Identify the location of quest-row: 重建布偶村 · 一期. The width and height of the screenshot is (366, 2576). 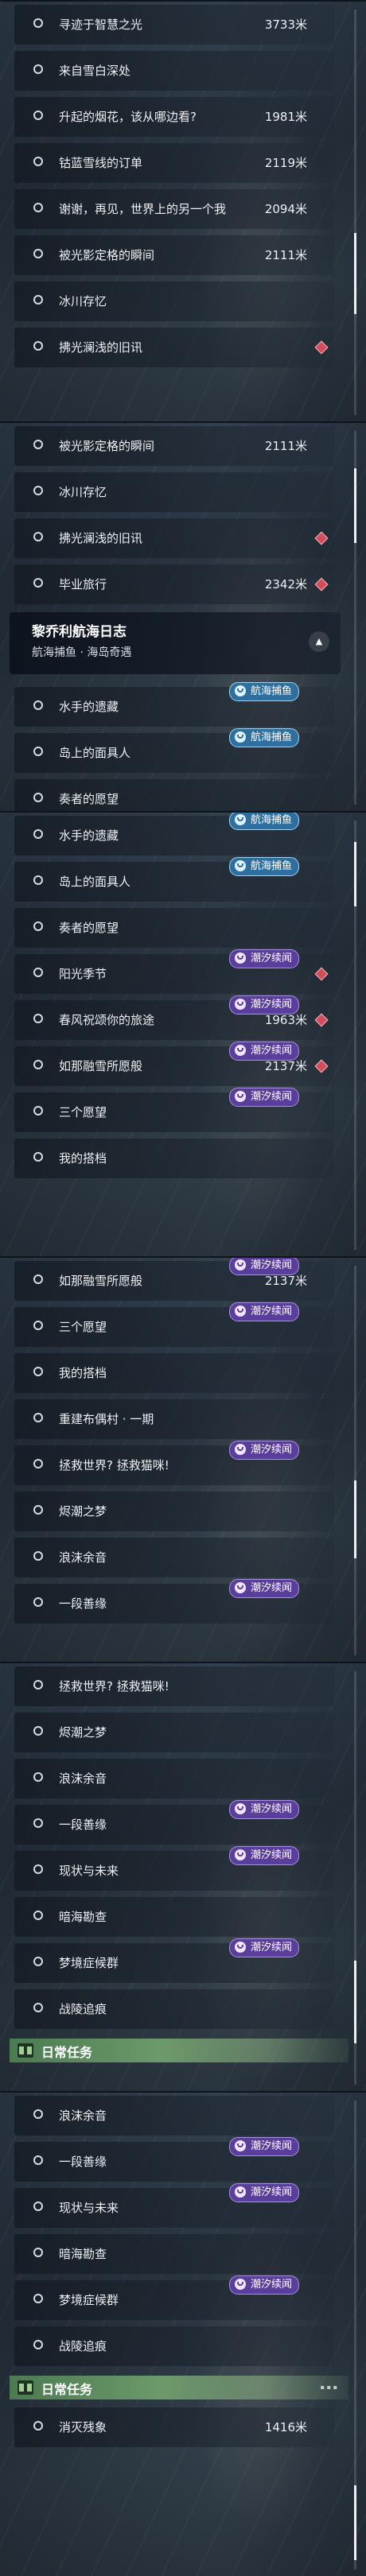
(174, 1419).